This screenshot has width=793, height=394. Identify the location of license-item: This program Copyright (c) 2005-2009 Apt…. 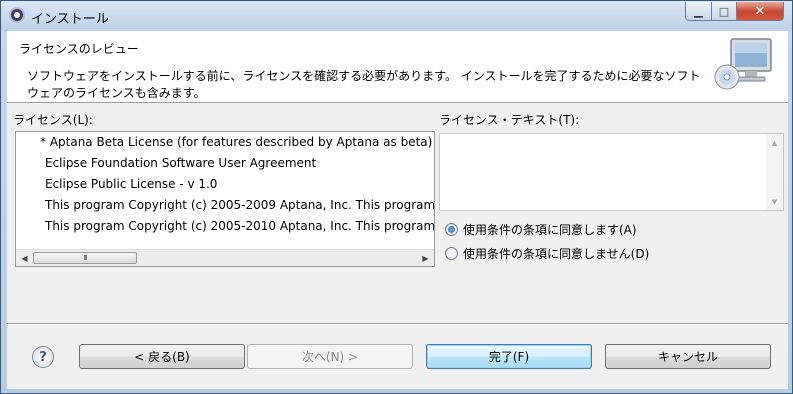
(225, 205).